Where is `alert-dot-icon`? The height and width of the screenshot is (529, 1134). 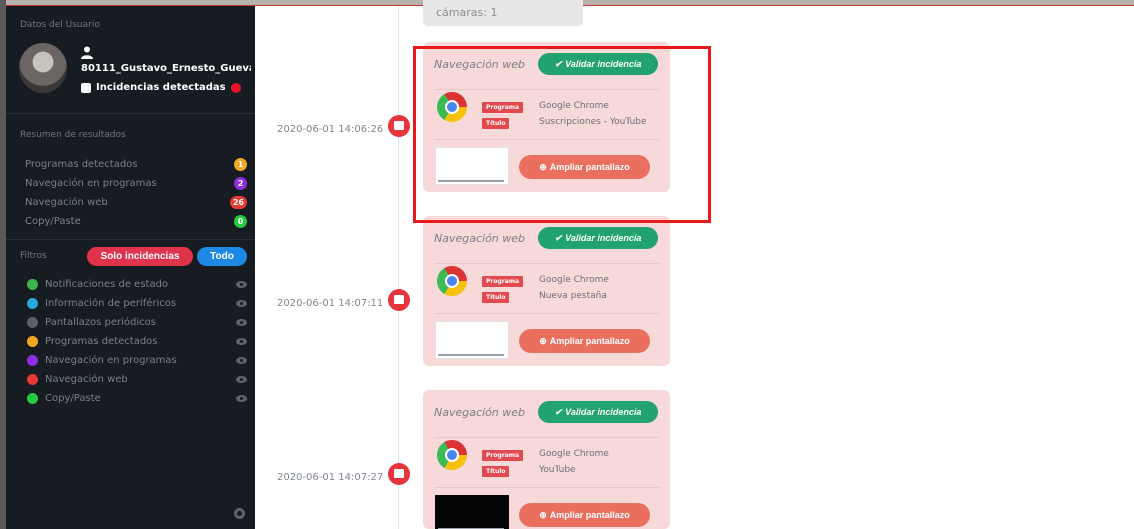 alert-dot-icon is located at coordinates (235, 87).